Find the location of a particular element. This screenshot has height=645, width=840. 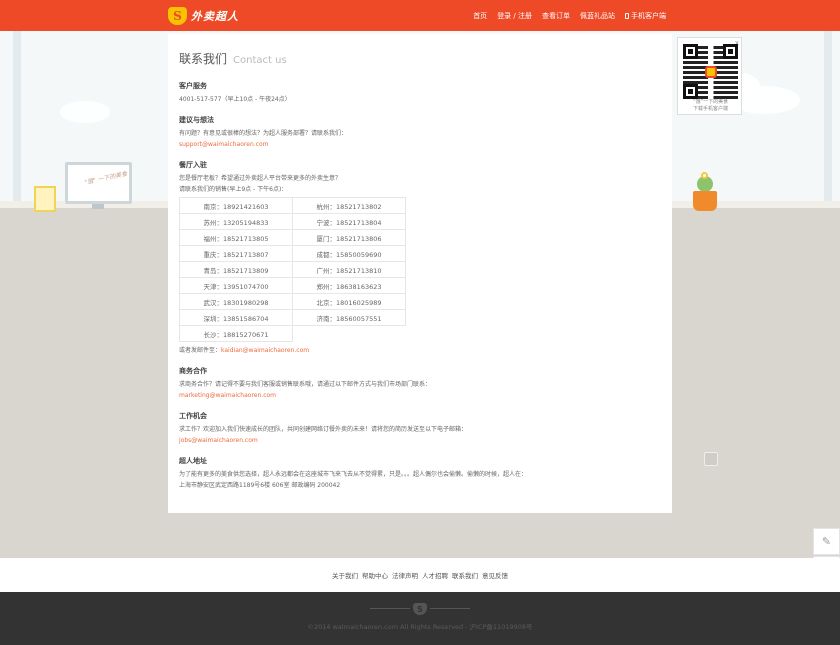

section-heading: 餐厅入驻 is located at coordinates (193, 165).